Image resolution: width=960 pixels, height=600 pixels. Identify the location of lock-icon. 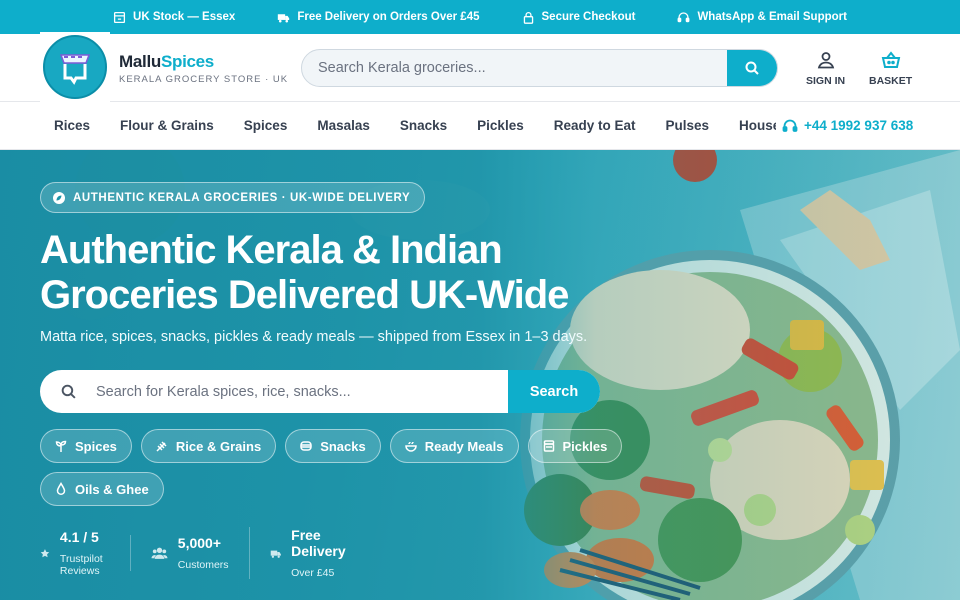
(528, 17).